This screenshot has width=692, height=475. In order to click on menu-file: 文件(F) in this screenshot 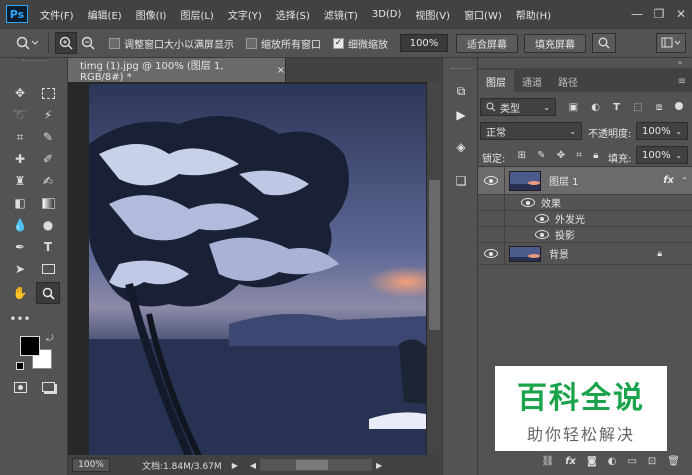, I will do `click(57, 14)`.